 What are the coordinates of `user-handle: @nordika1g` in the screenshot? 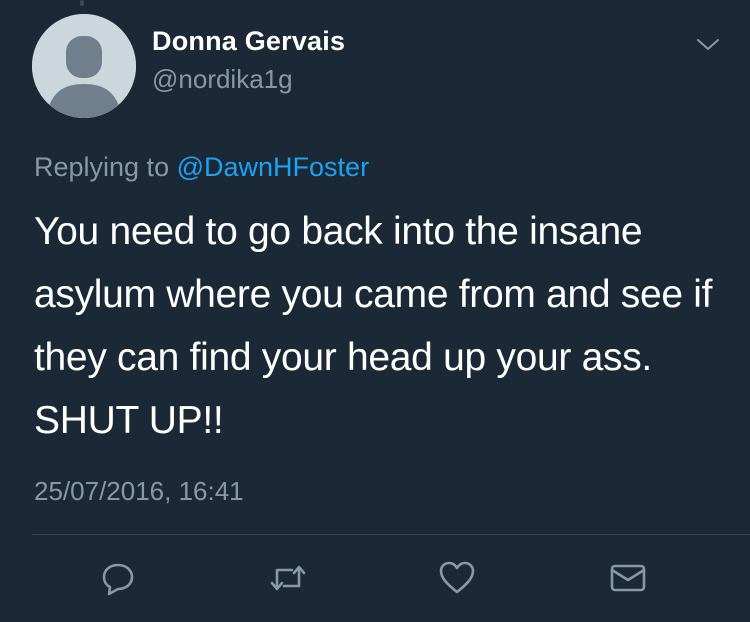 It's located at (222, 79).